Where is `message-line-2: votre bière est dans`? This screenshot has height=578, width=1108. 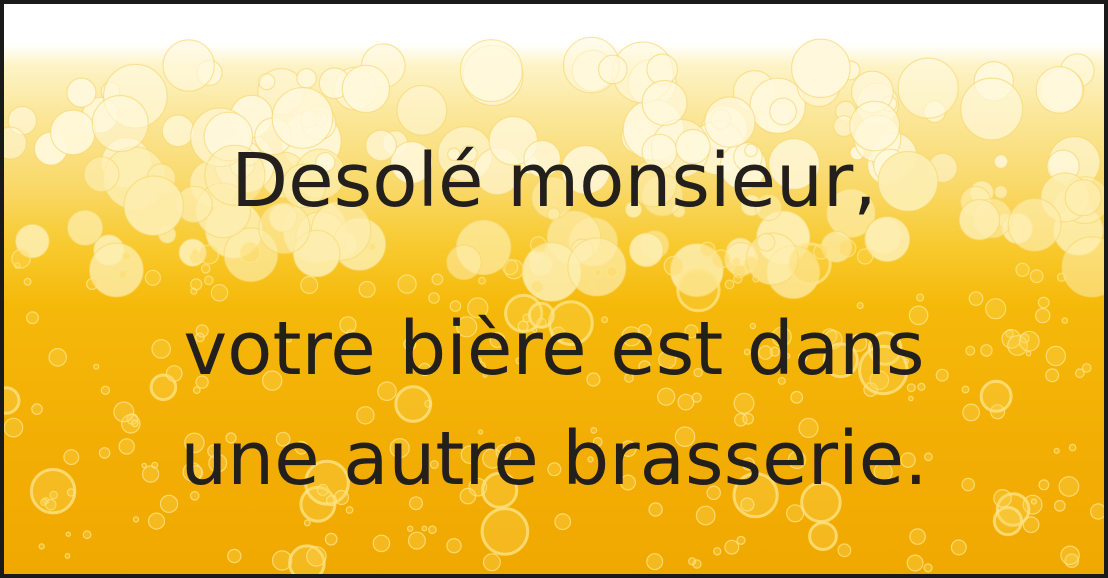
message-line-2: votre bière est dans is located at coordinates (554, 349).